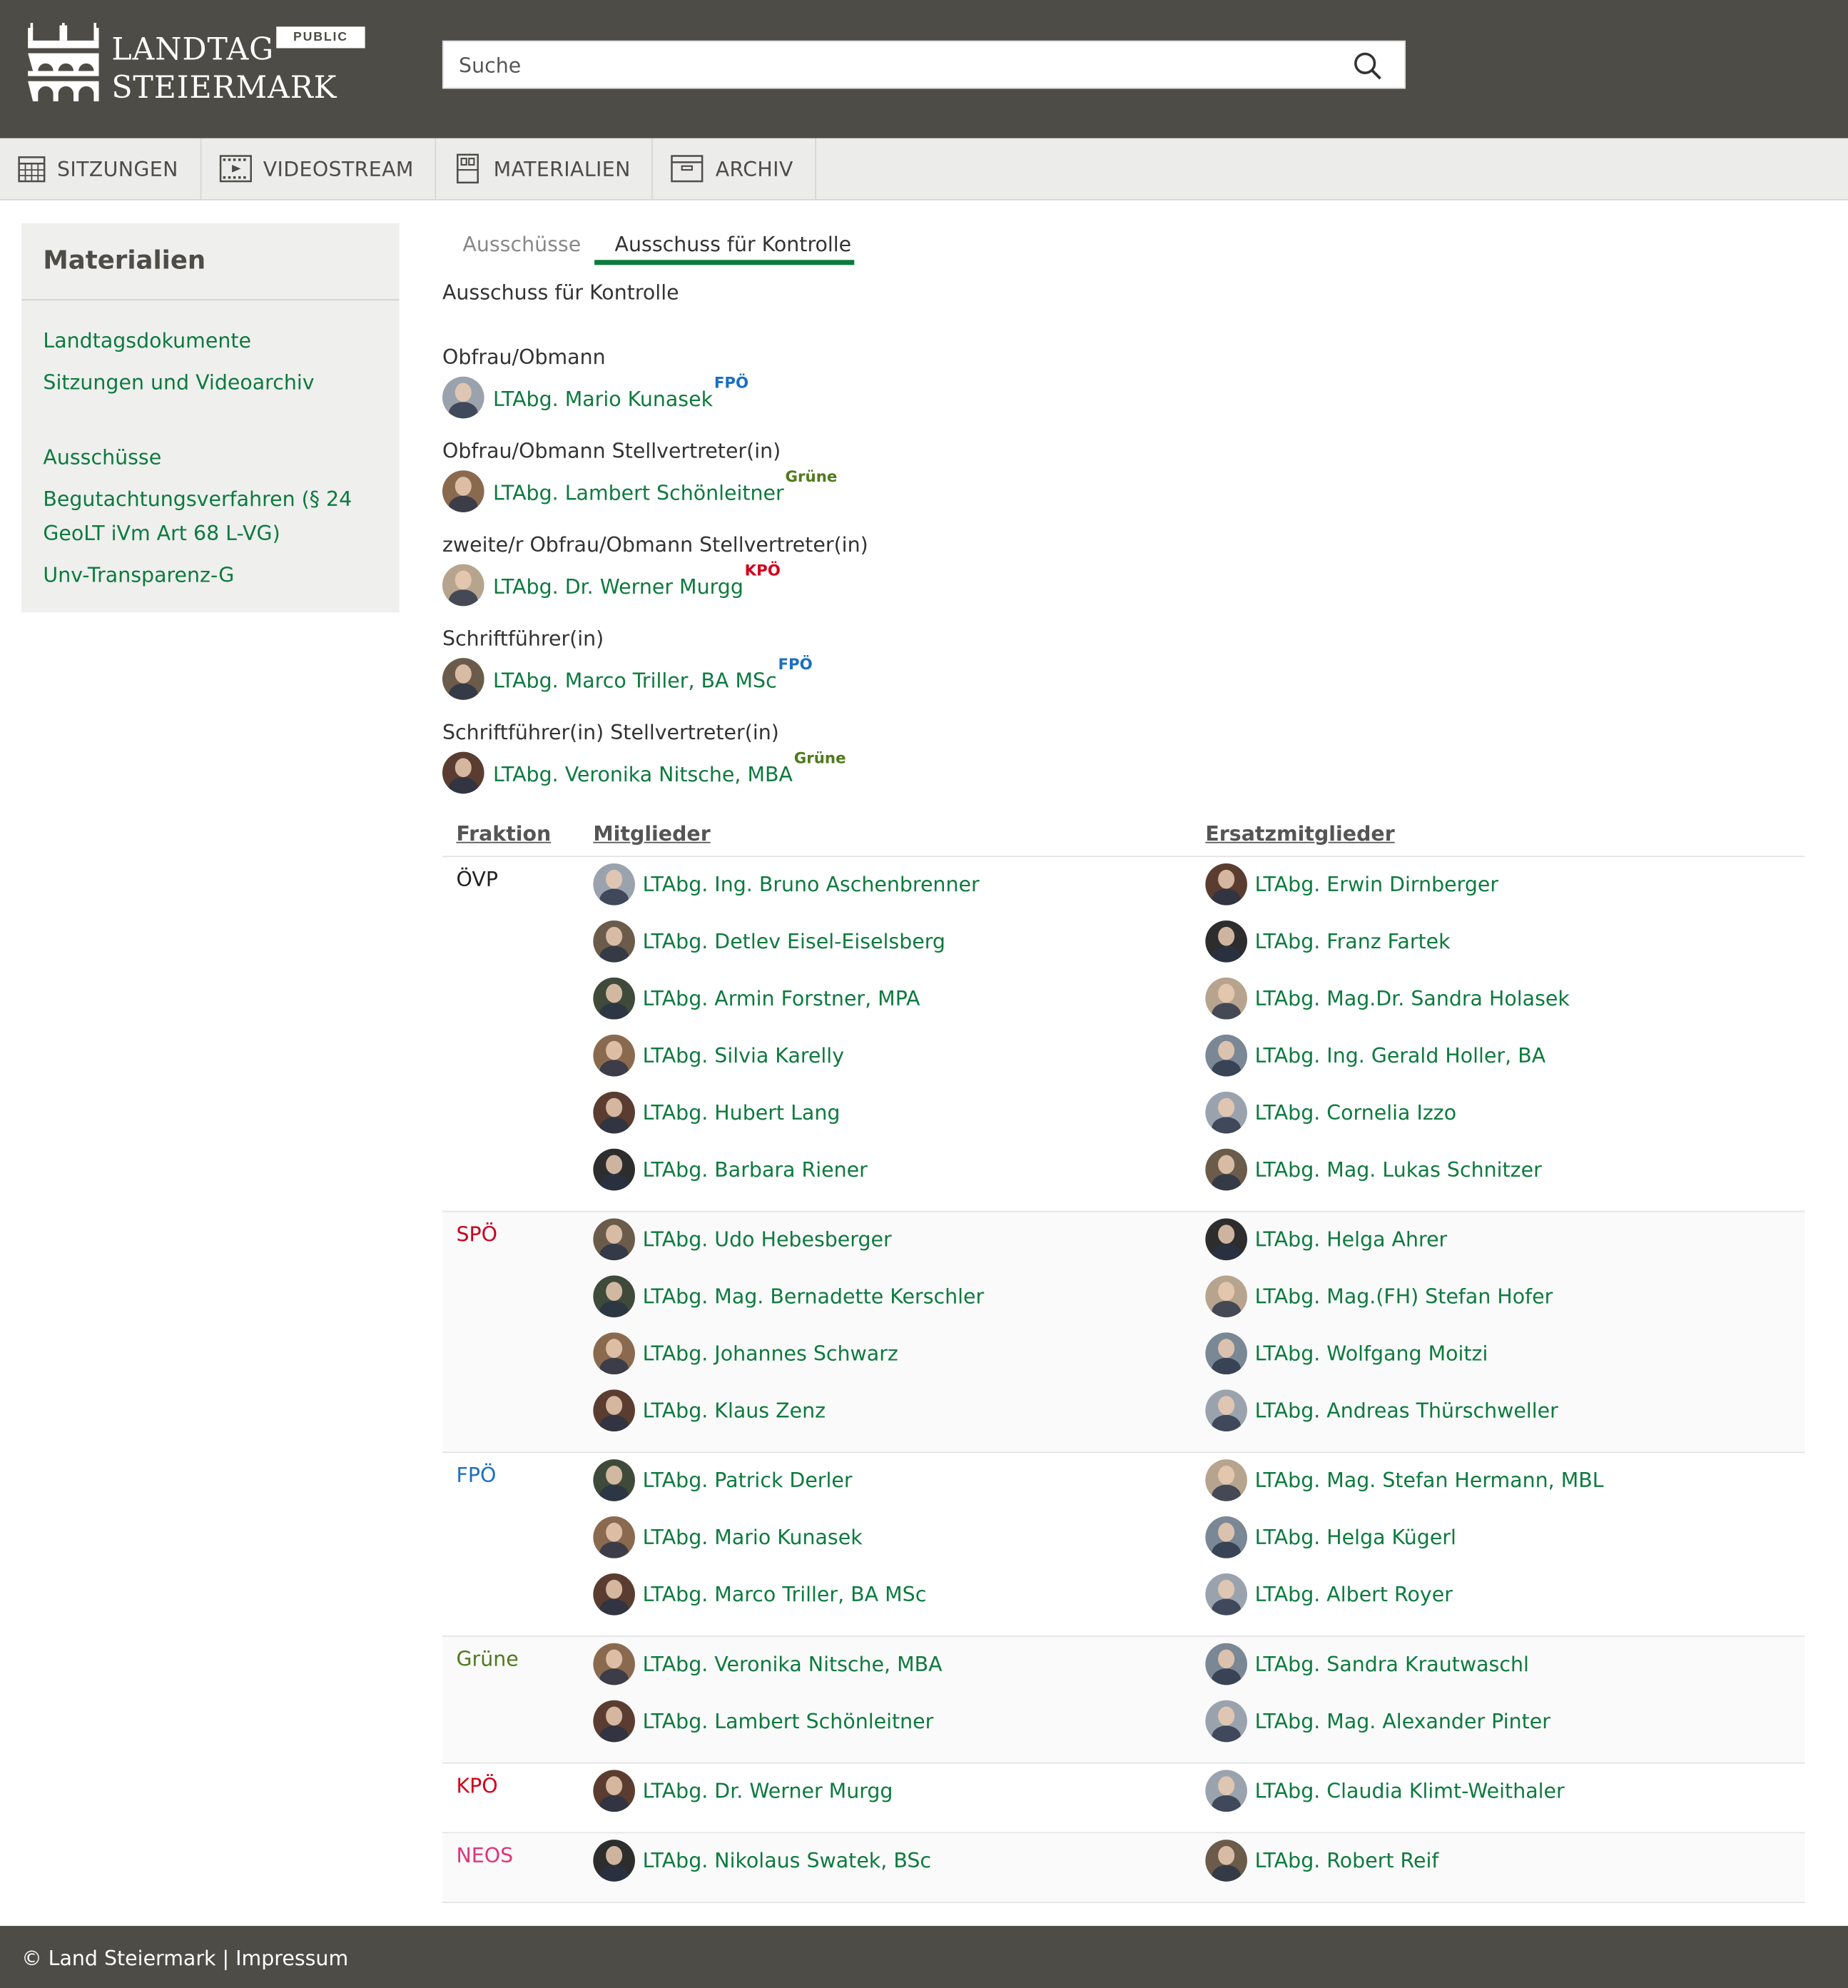 The image size is (1848, 1988). What do you see at coordinates (319, 168) in the screenshot?
I see `nav-item-videostream: VIDEOSTREAM` at bounding box center [319, 168].